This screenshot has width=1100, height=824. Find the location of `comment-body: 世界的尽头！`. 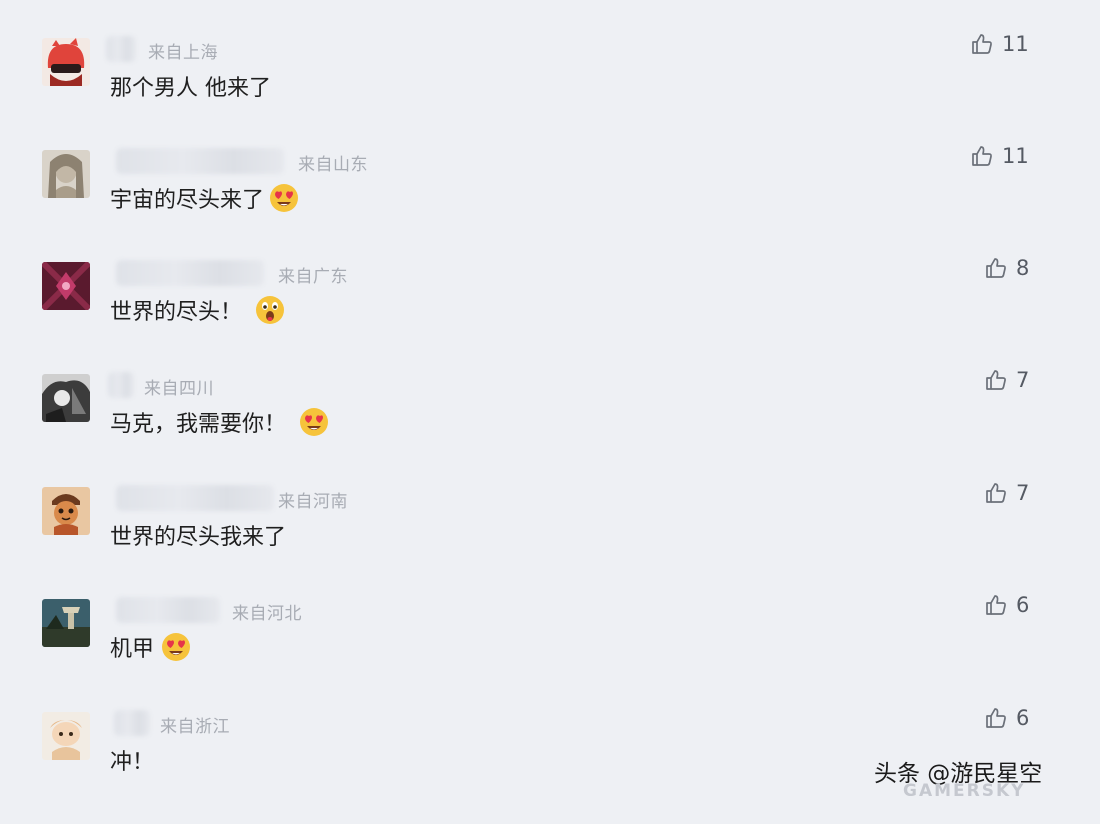

comment-body: 世界的尽头！ is located at coordinates (176, 312).